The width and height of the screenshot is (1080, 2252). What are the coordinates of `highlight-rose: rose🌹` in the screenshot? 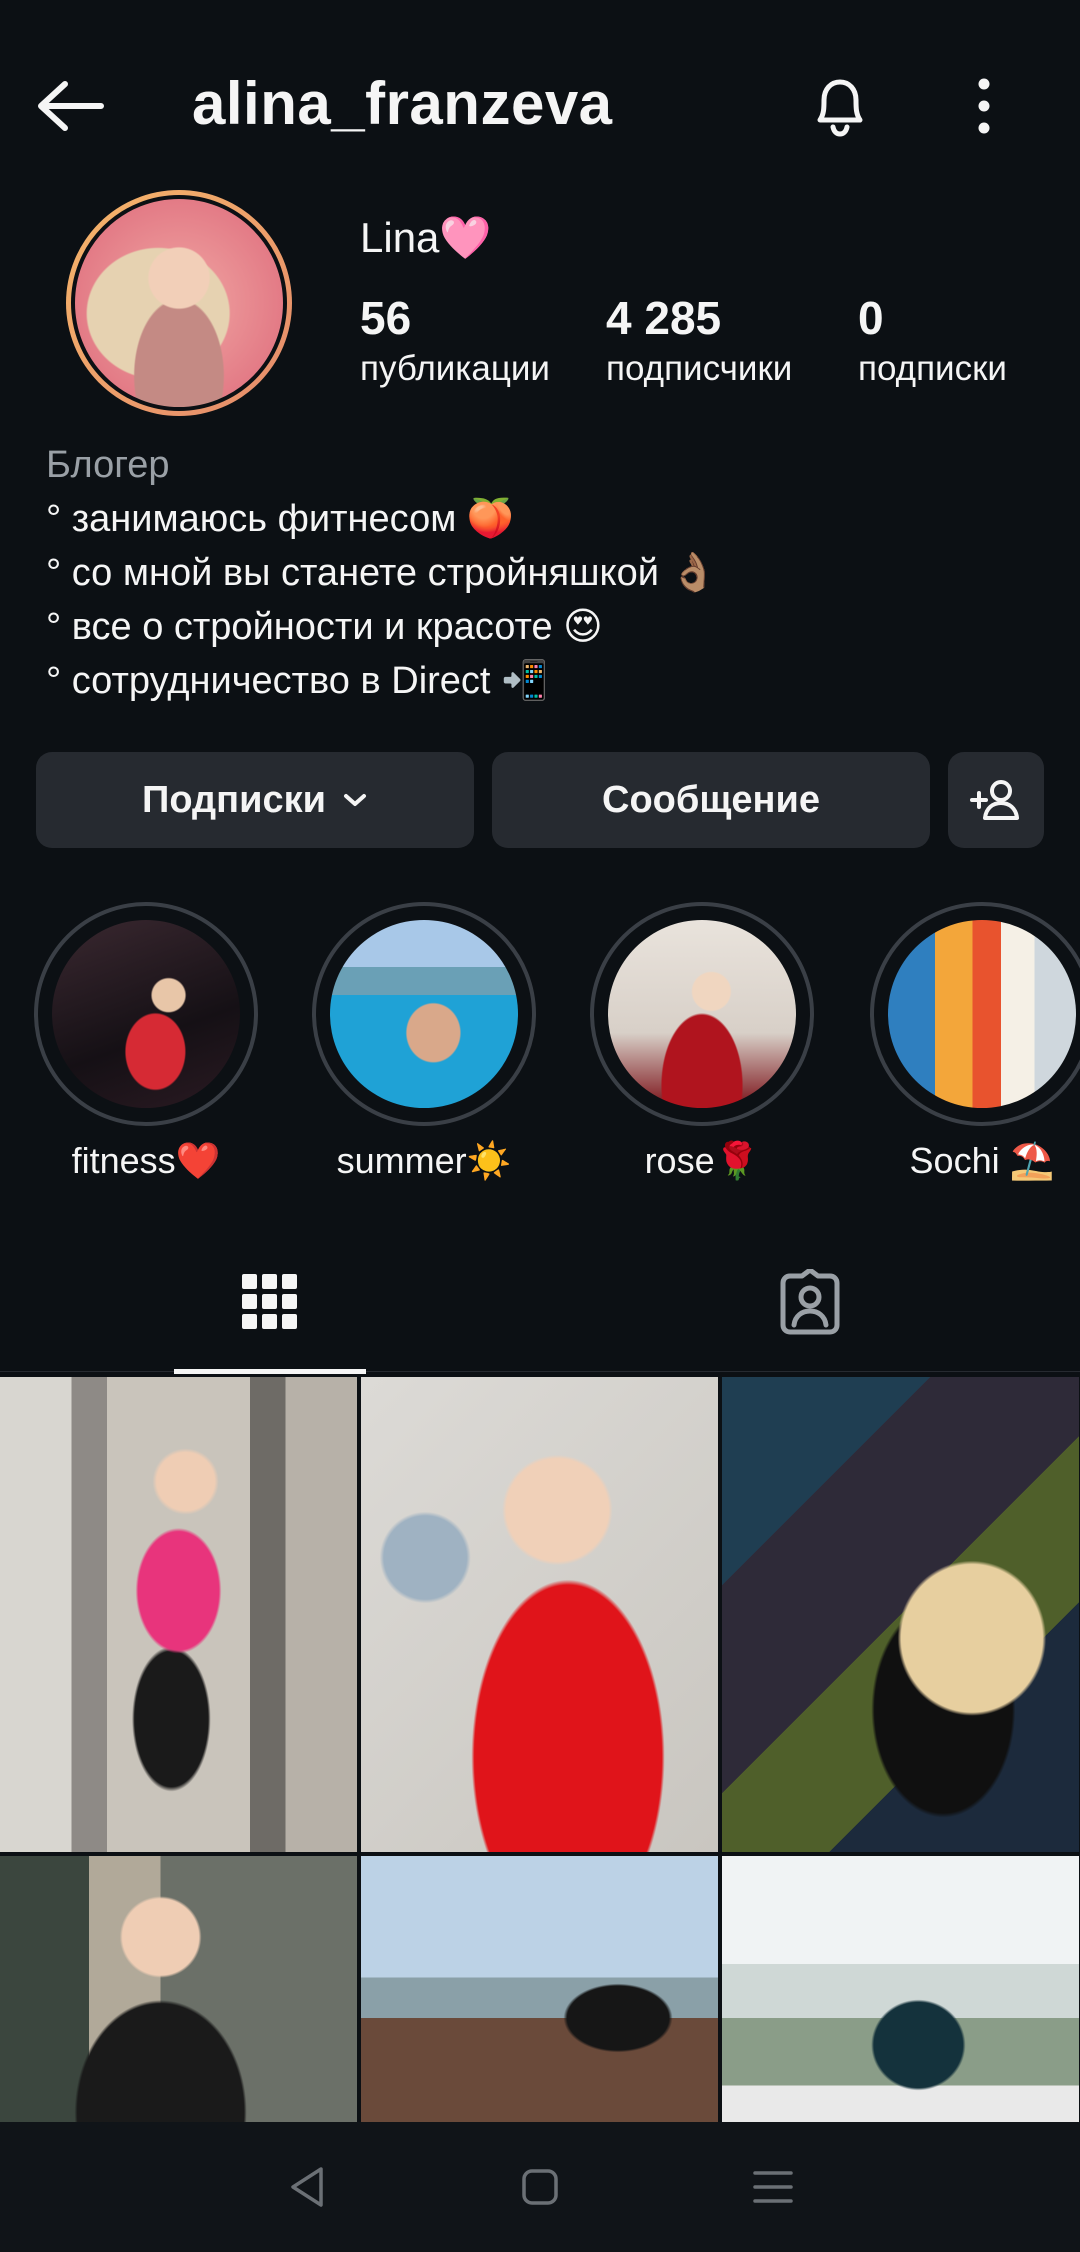 It's located at (702, 1042).